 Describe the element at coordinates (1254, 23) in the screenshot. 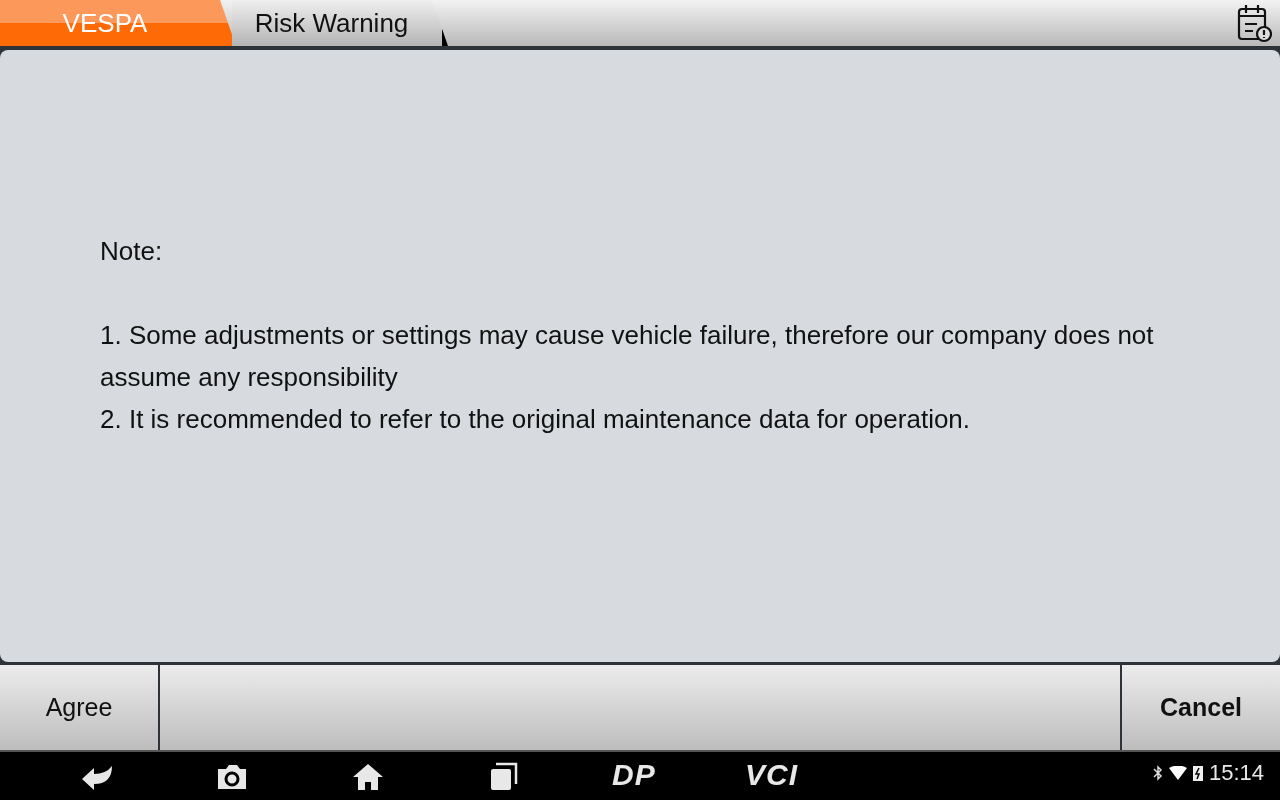

I see `calendar-alert-icon` at that location.